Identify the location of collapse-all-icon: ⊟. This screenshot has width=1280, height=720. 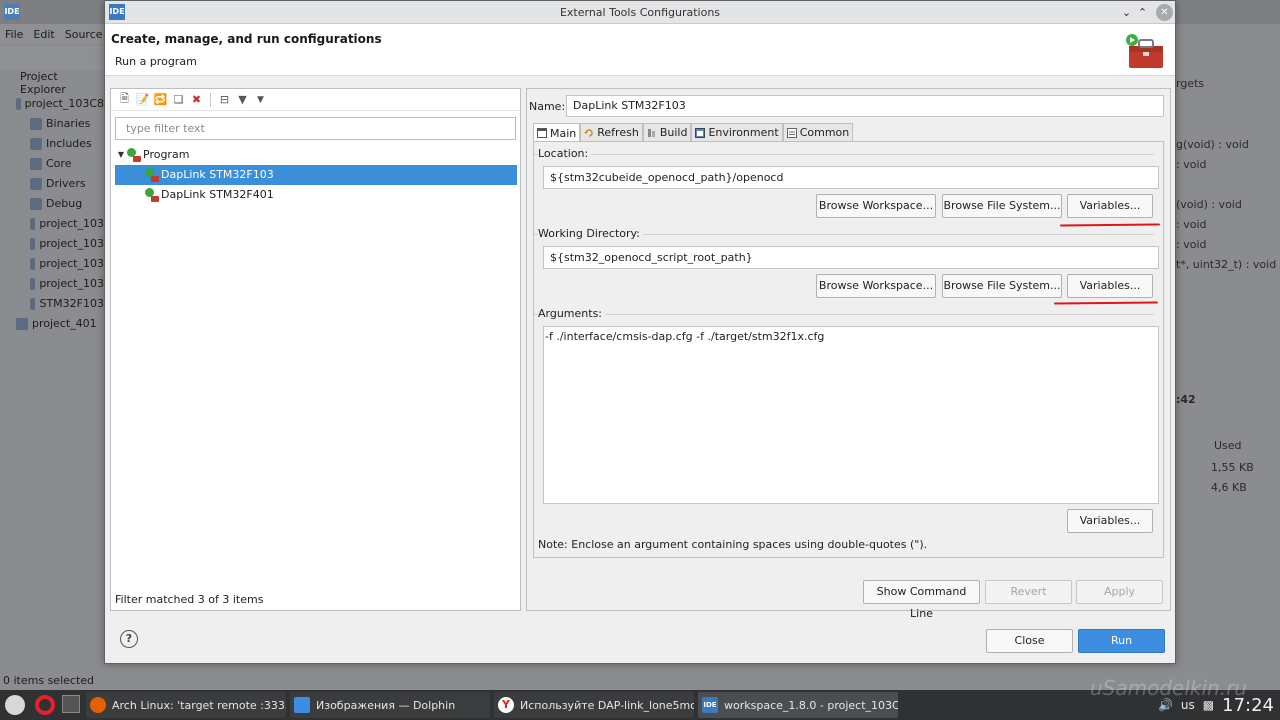
(224, 100).